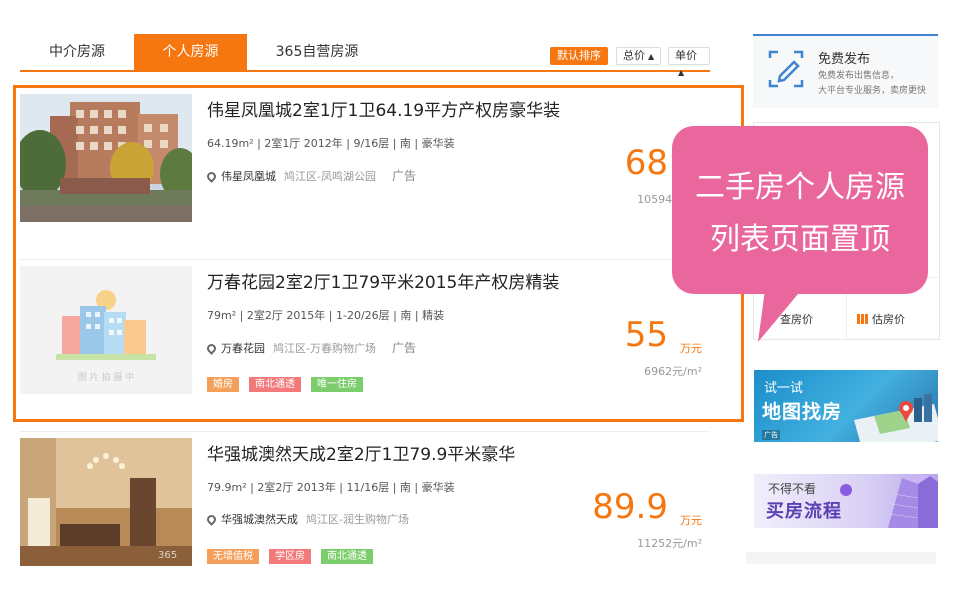 This screenshot has width=960, height=600. What do you see at coordinates (792, 489) in the screenshot?
I see `flow-banner-line1: 不得不看` at bounding box center [792, 489].